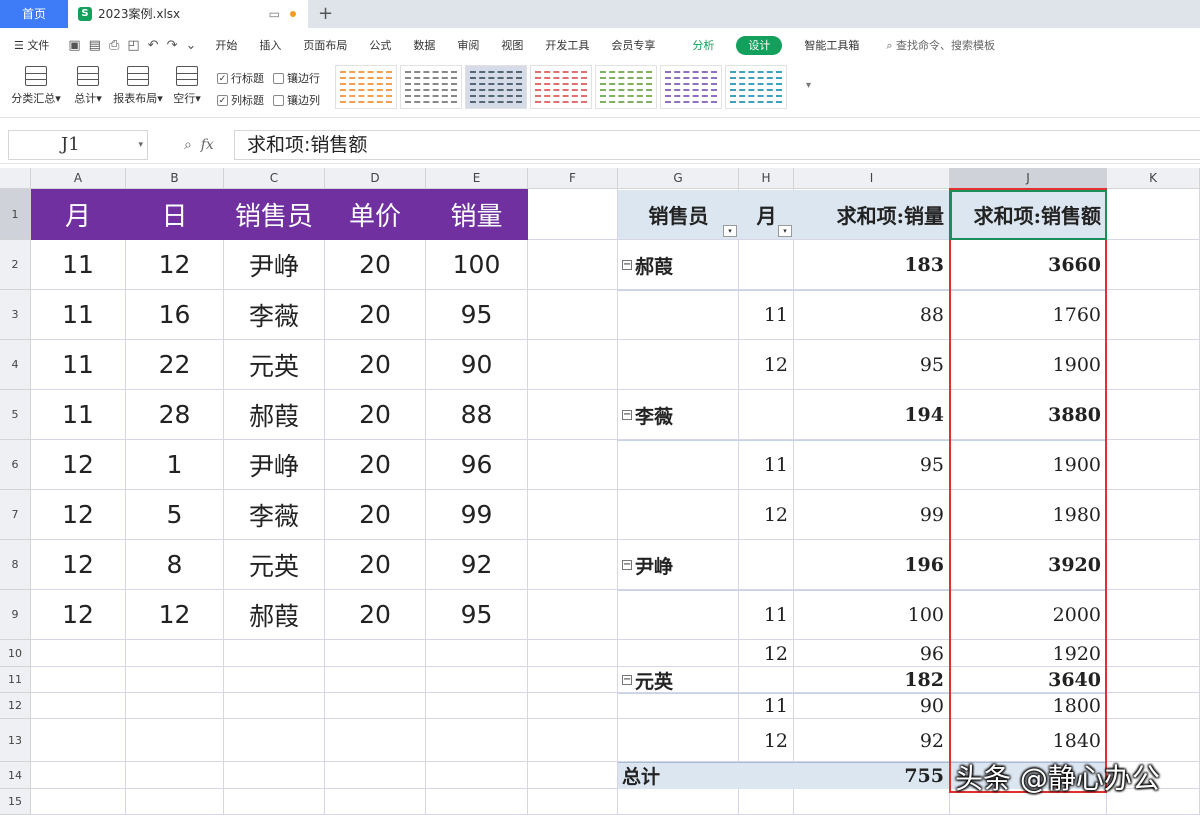  What do you see at coordinates (187, 86) in the screenshot?
I see `blank-rows-button: 空行▾` at bounding box center [187, 86].